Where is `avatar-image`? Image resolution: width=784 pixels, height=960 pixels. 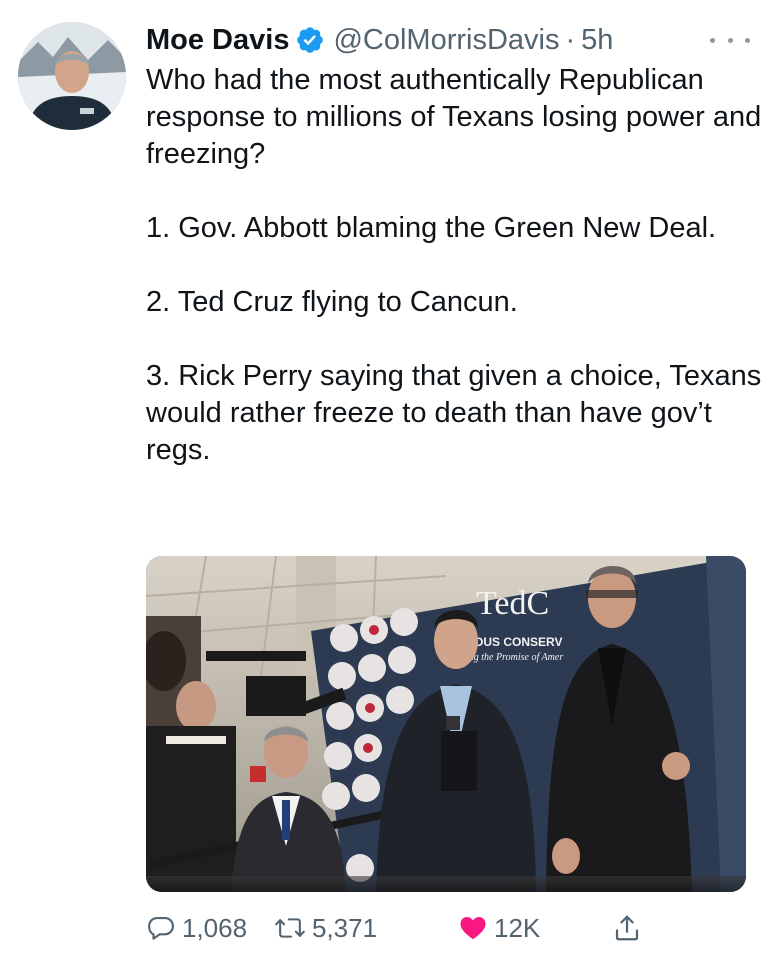
avatar-image is located at coordinates (72, 76).